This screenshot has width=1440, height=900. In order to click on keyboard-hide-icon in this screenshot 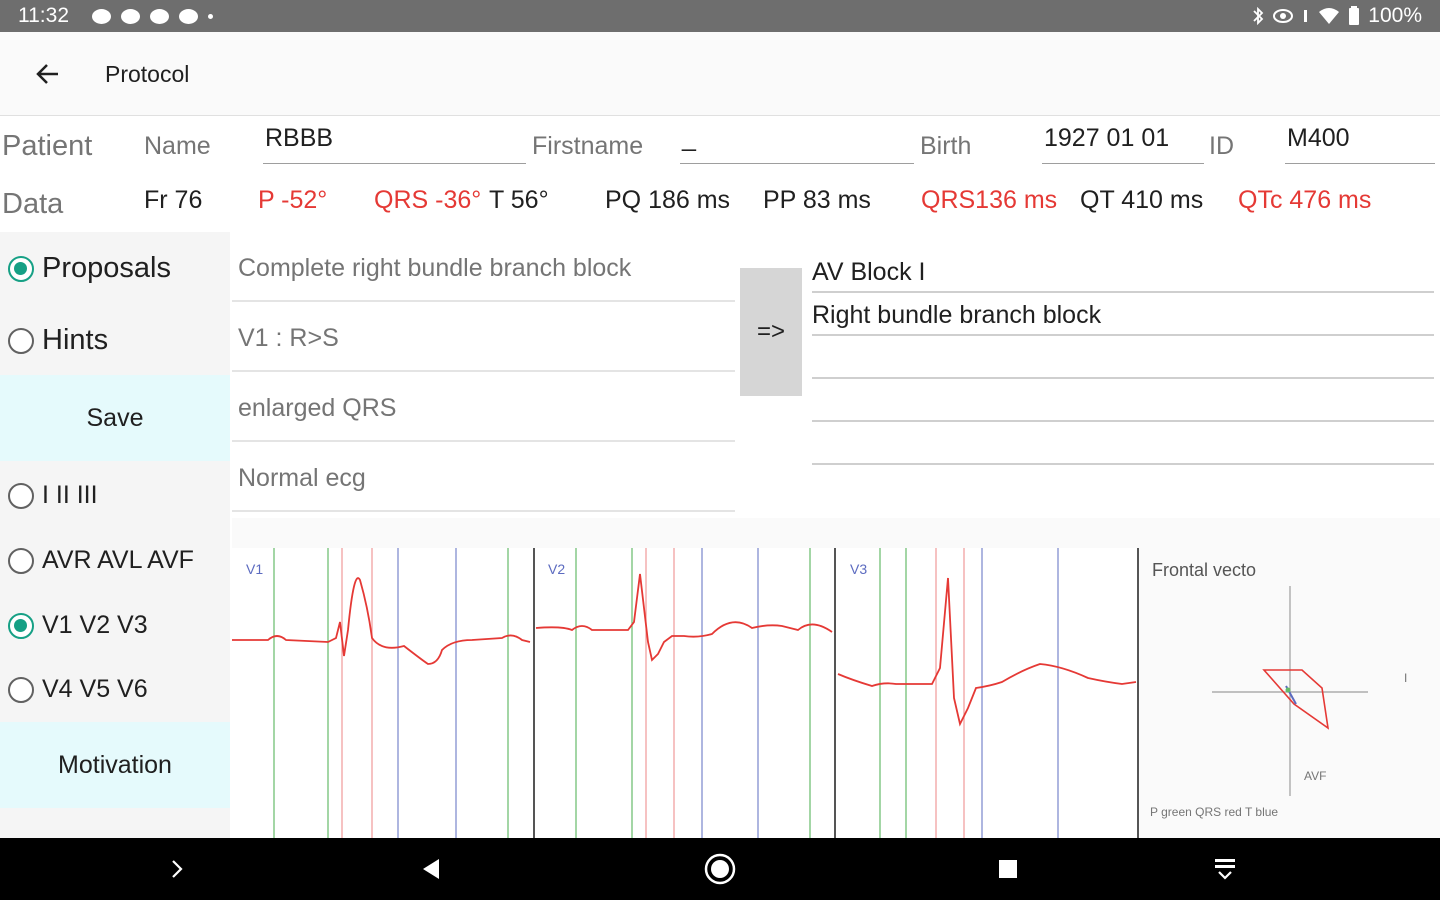, I will do `click(1225, 869)`.